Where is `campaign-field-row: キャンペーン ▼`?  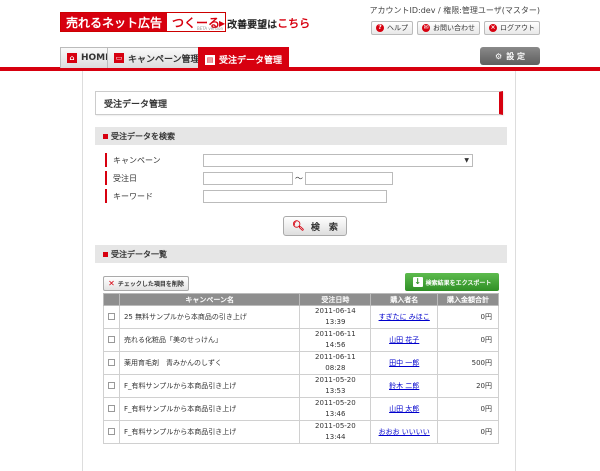
campaign-field-row: キャンペーン ▼ is located at coordinates (305, 160).